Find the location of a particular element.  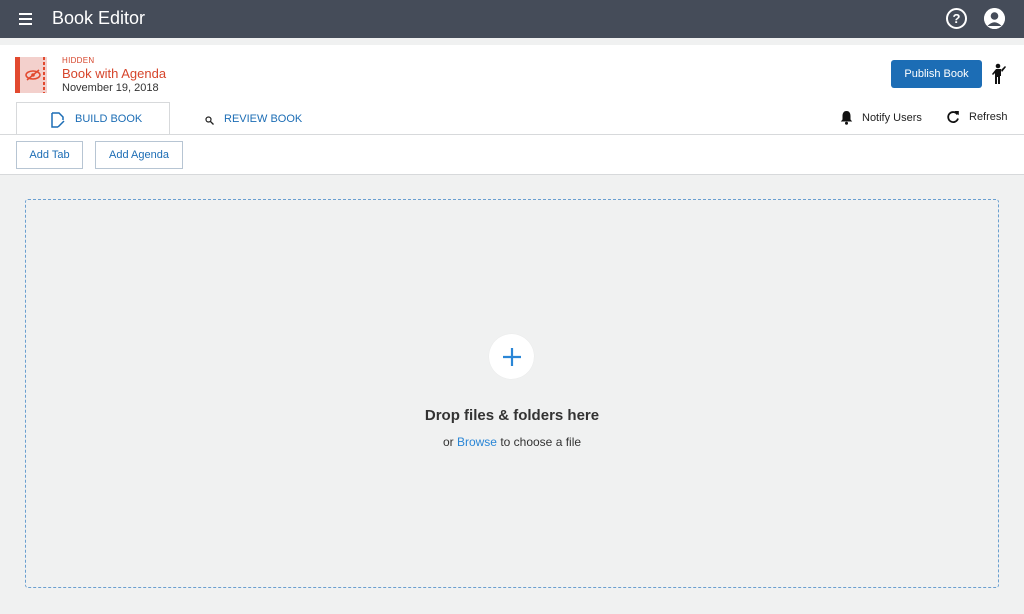

help-icon: ? is located at coordinates (956, 18).